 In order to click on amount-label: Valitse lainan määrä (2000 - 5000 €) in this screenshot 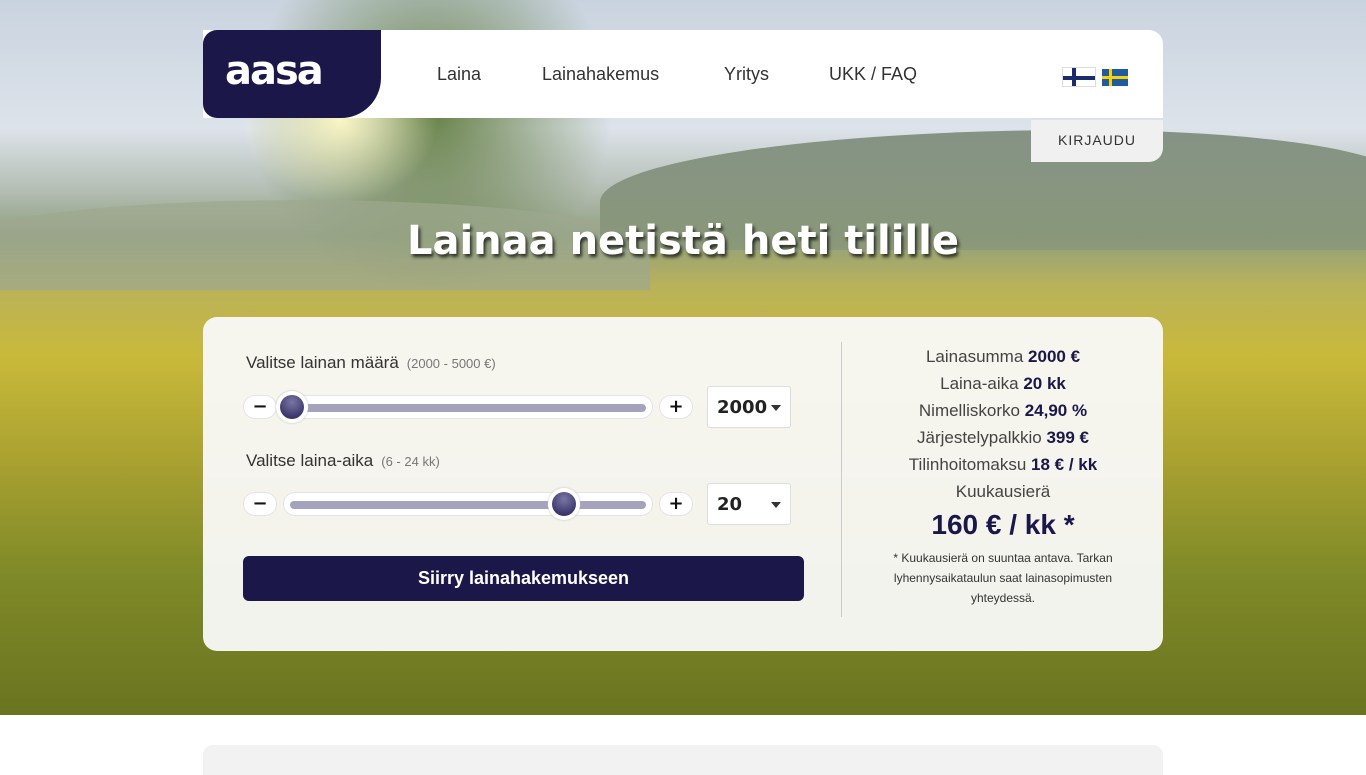, I will do `click(371, 362)`.